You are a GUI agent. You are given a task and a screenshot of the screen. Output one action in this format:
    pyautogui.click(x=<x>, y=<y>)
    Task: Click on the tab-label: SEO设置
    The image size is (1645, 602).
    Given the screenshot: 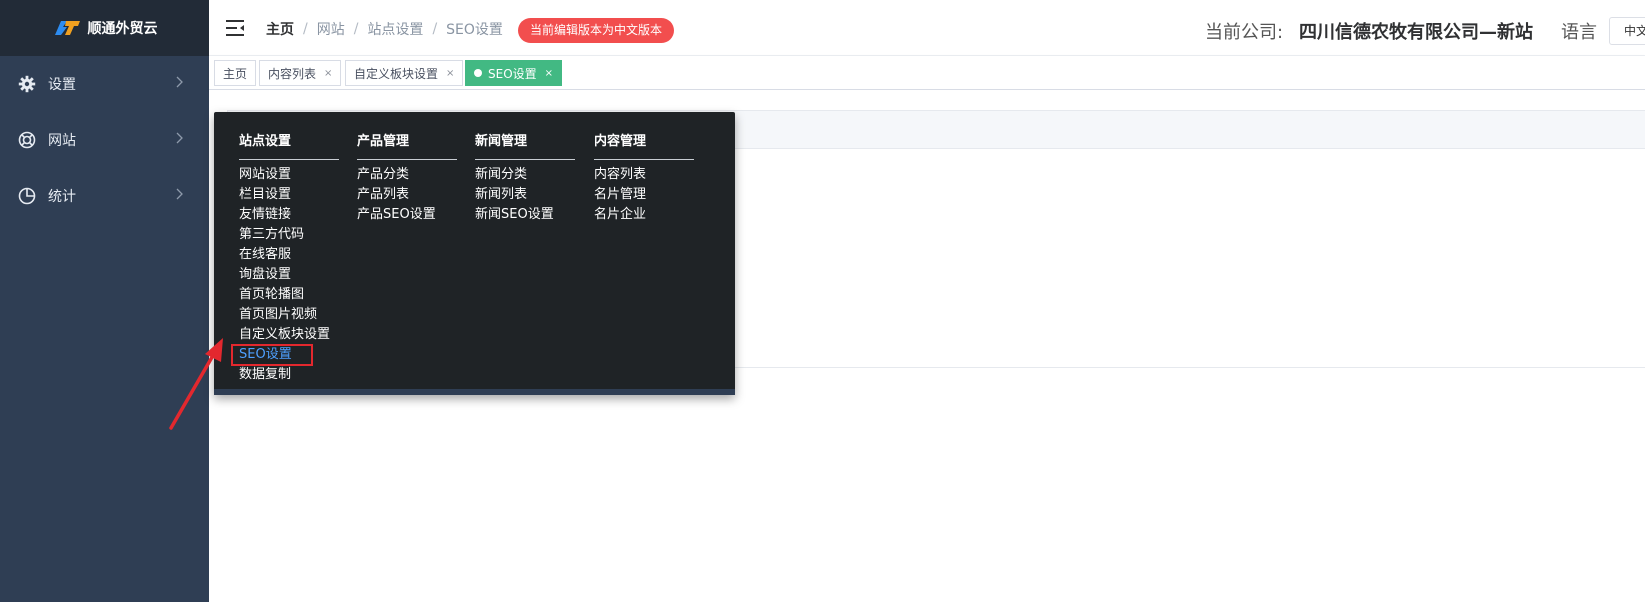 What is the action you would take?
    pyautogui.click(x=512, y=73)
    